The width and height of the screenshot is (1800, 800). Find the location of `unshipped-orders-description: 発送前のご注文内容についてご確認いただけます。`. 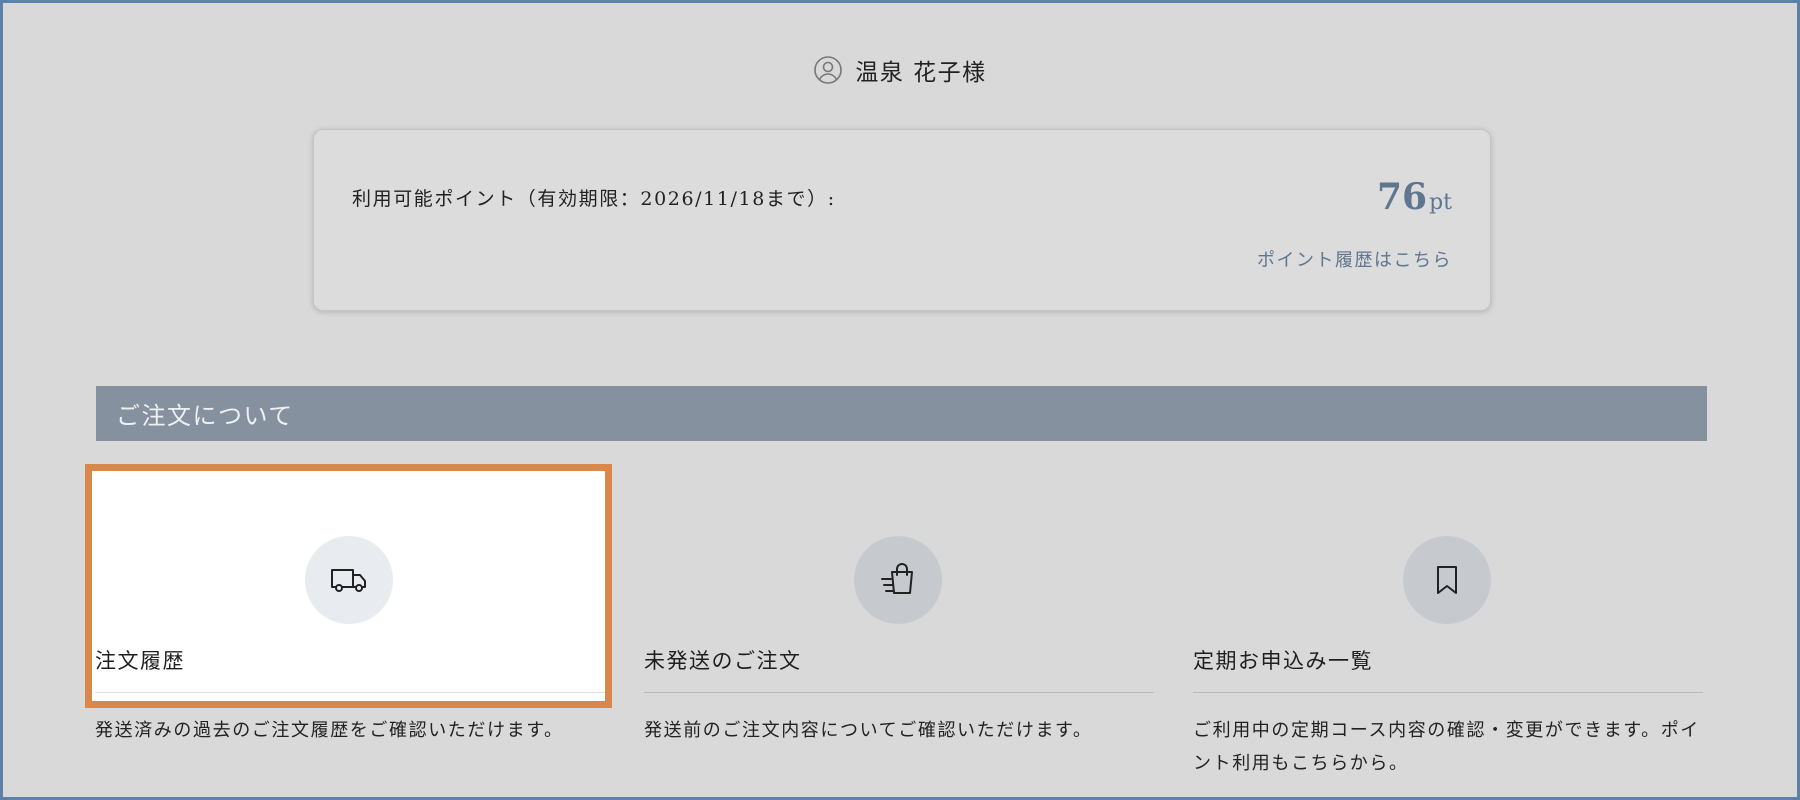

unshipped-orders-description: 発送前のご注文内容についてご確認いただけます。 is located at coordinates (868, 730).